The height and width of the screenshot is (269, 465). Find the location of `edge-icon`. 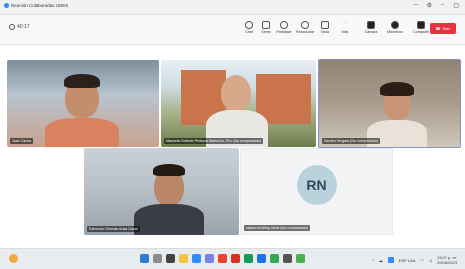

edge-icon is located at coordinates (261, 258).